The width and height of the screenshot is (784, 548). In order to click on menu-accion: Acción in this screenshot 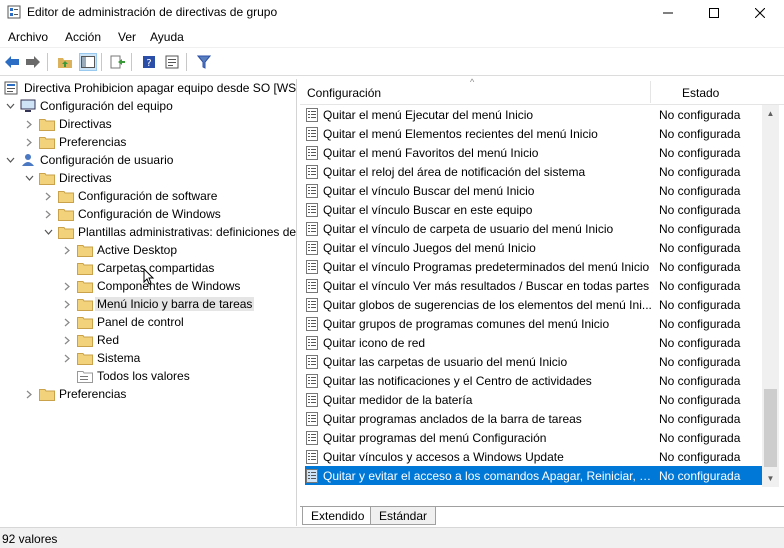, I will do `click(83, 37)`.